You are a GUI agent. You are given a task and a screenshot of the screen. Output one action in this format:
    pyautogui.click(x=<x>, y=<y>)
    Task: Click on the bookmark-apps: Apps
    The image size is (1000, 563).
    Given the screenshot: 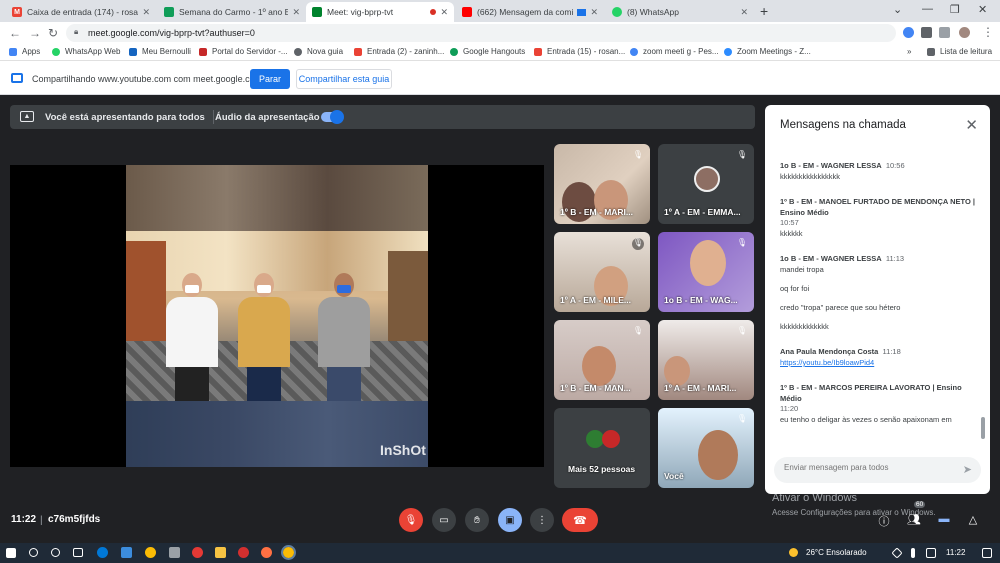 What is the action you would take?
    pyautogui.click(x=24, y=51)
    